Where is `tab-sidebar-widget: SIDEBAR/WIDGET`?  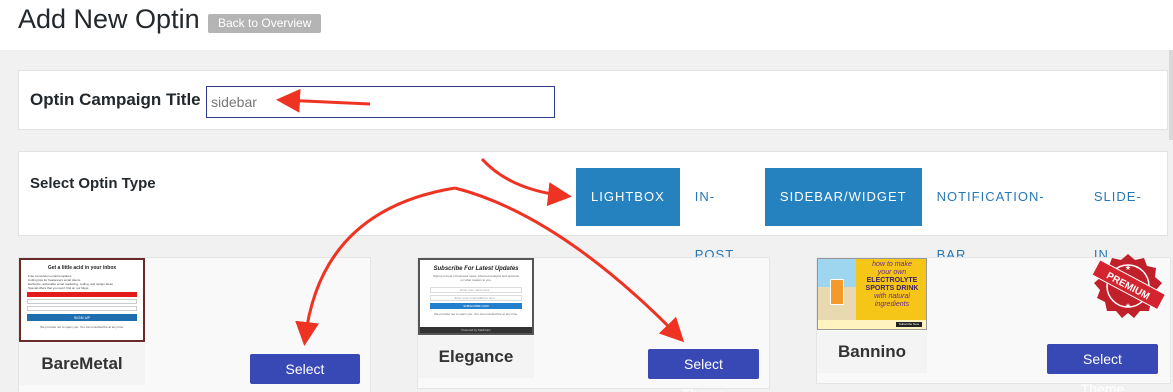 tab-sidebar-widget: SIDEBAR/WIDGET is located at coordinates (843, 197).